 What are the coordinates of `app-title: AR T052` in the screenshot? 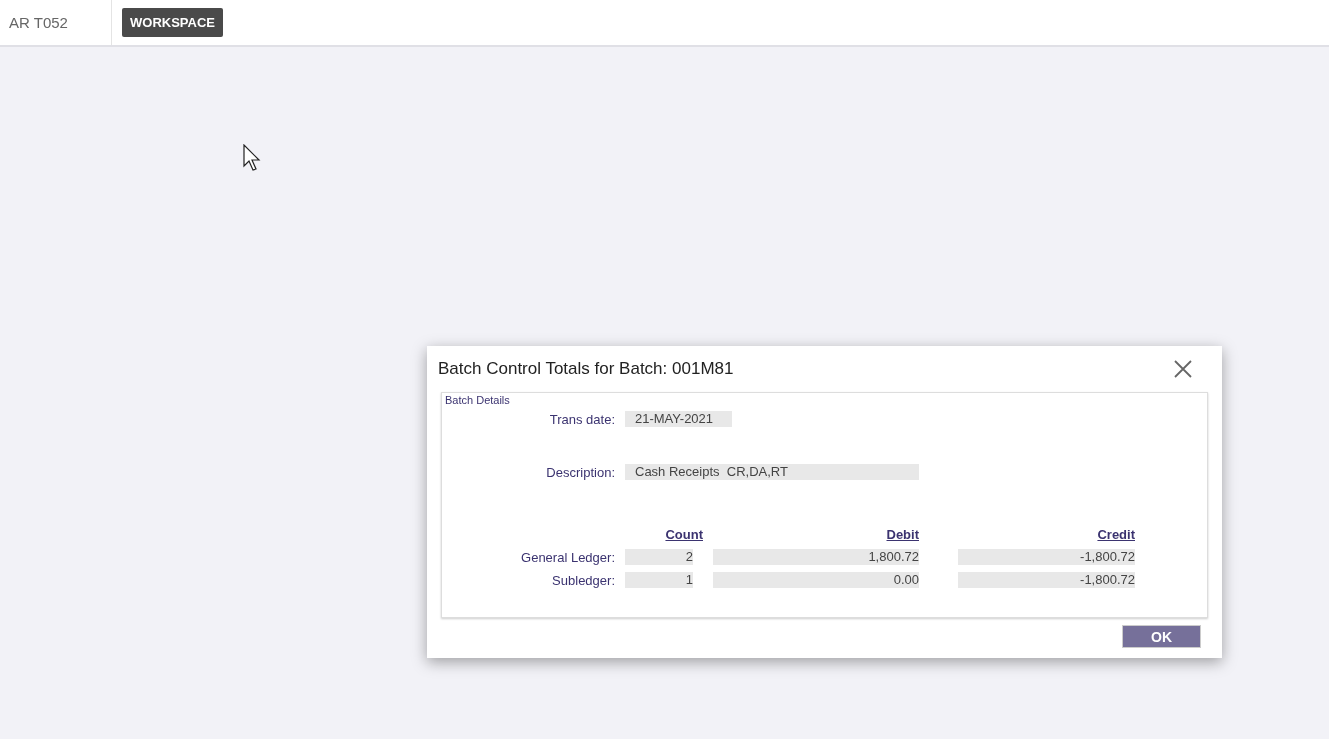 It's located at (56, 22).